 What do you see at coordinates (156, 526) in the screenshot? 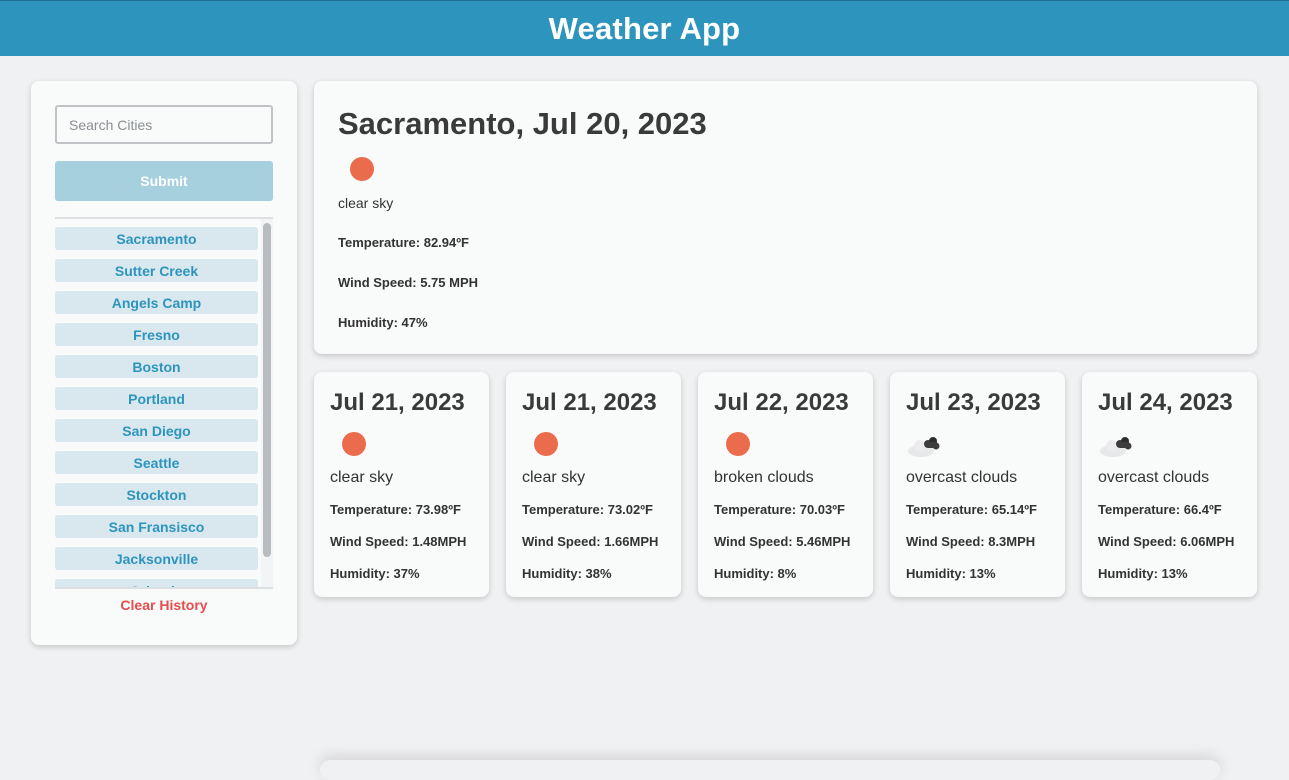
I see `history-item: San Fransisco` at bounding box center [156, 526].